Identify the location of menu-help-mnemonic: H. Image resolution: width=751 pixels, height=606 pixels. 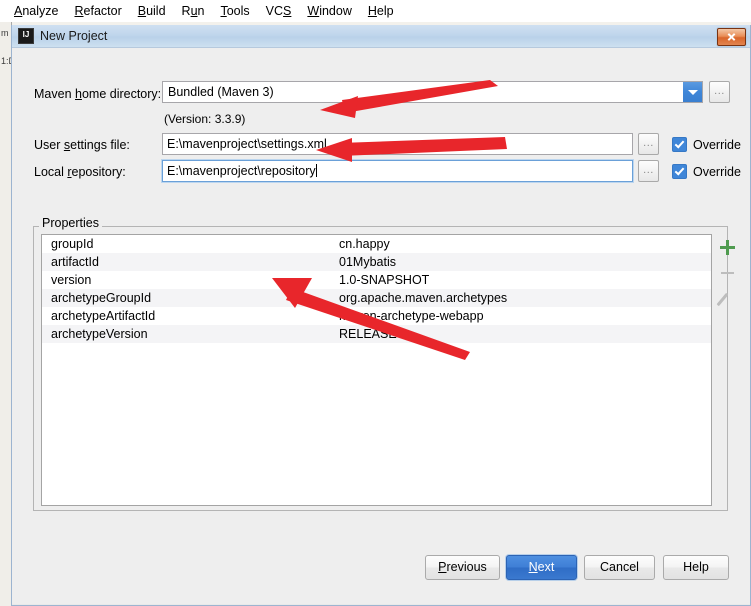
(372, 11).